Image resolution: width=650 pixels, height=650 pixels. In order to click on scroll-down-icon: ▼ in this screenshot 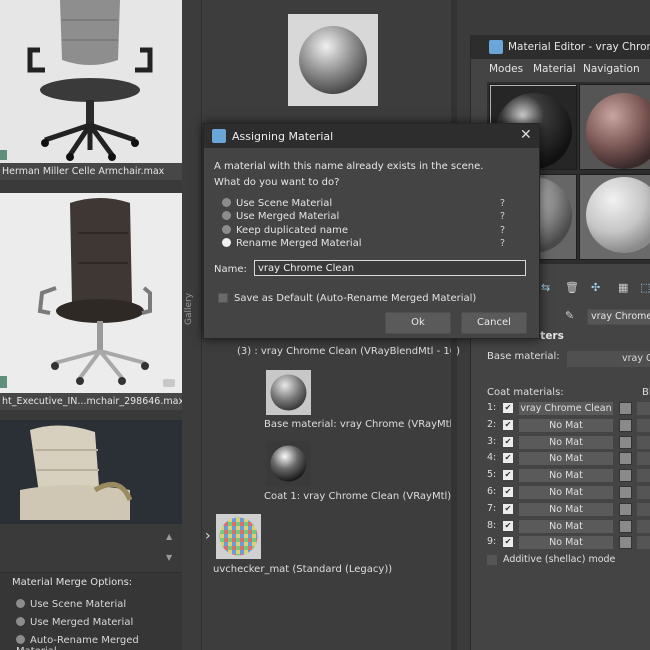, I will do `click(169, 557)`.